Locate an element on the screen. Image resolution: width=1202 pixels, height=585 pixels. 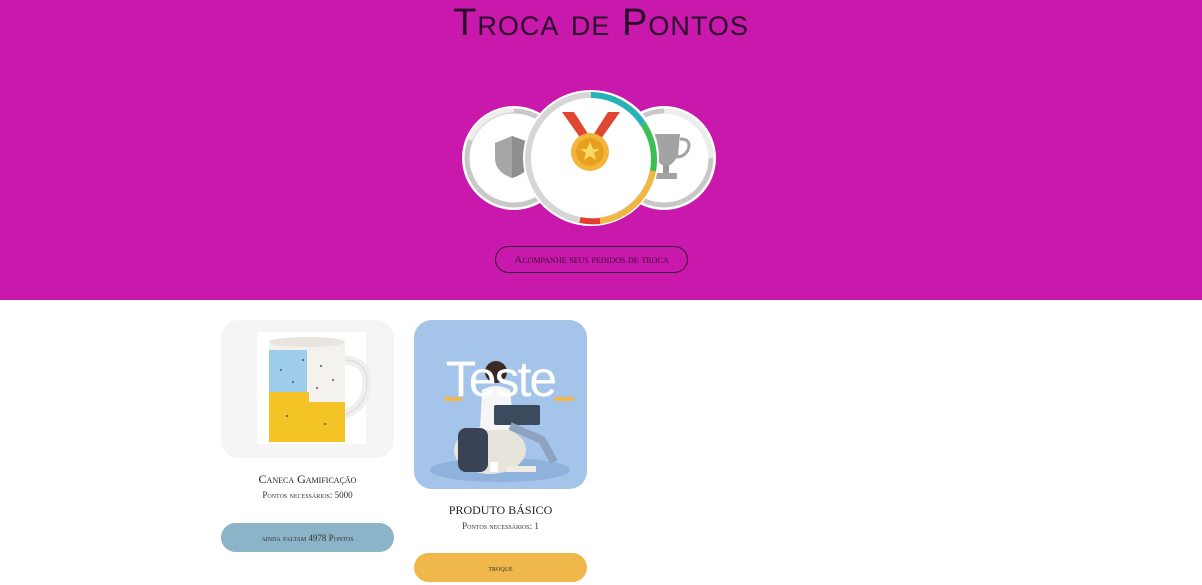
product-name: PRODUTO BÁSICO is located at coordinates (500, 510).